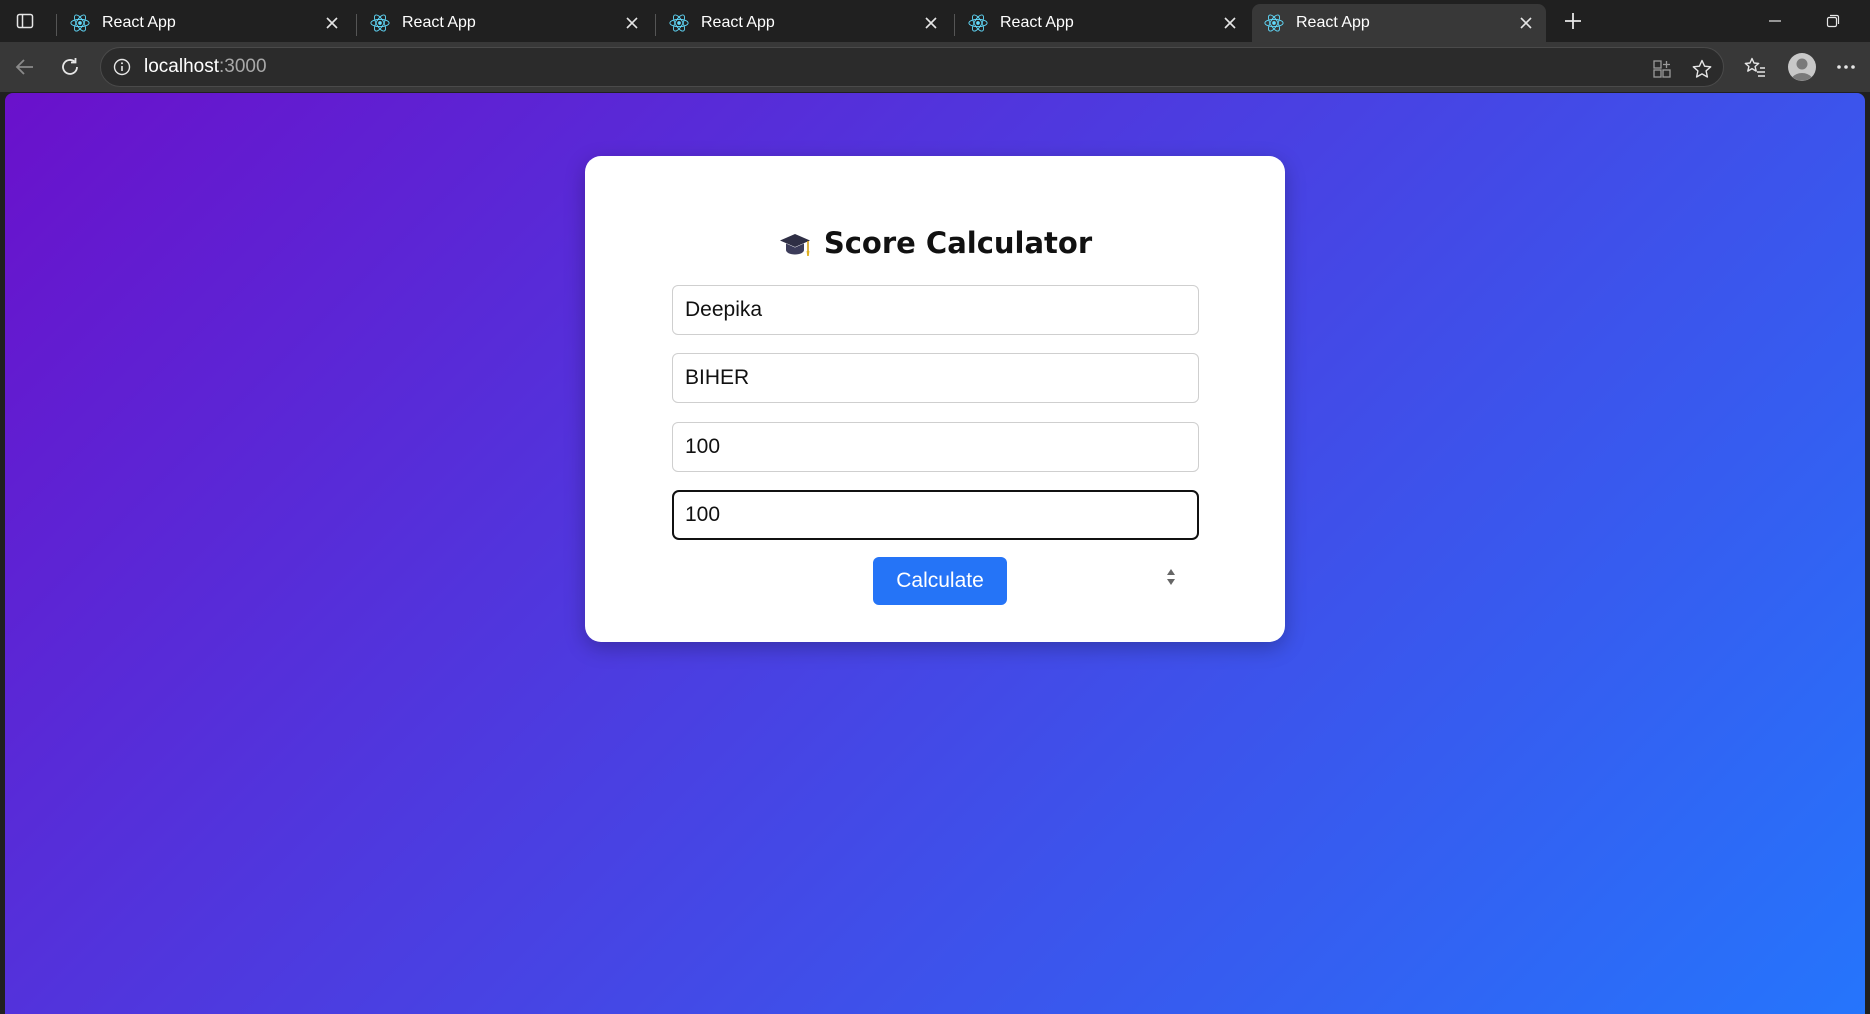 This screenshot has width=1870, height=1014. I want to click on new-tab-button, so click(1573, 21).